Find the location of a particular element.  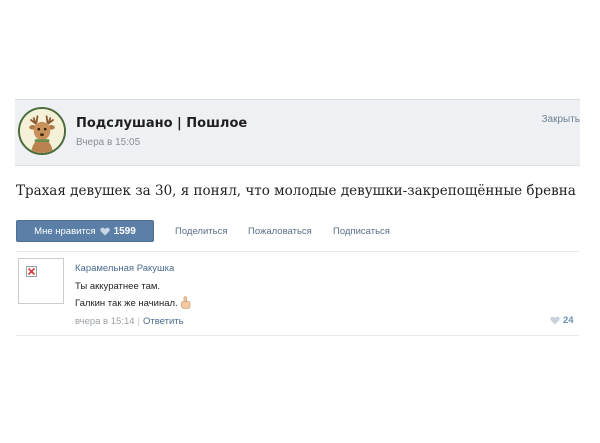

like-count: 1599 is located at coordinates (124, 231).